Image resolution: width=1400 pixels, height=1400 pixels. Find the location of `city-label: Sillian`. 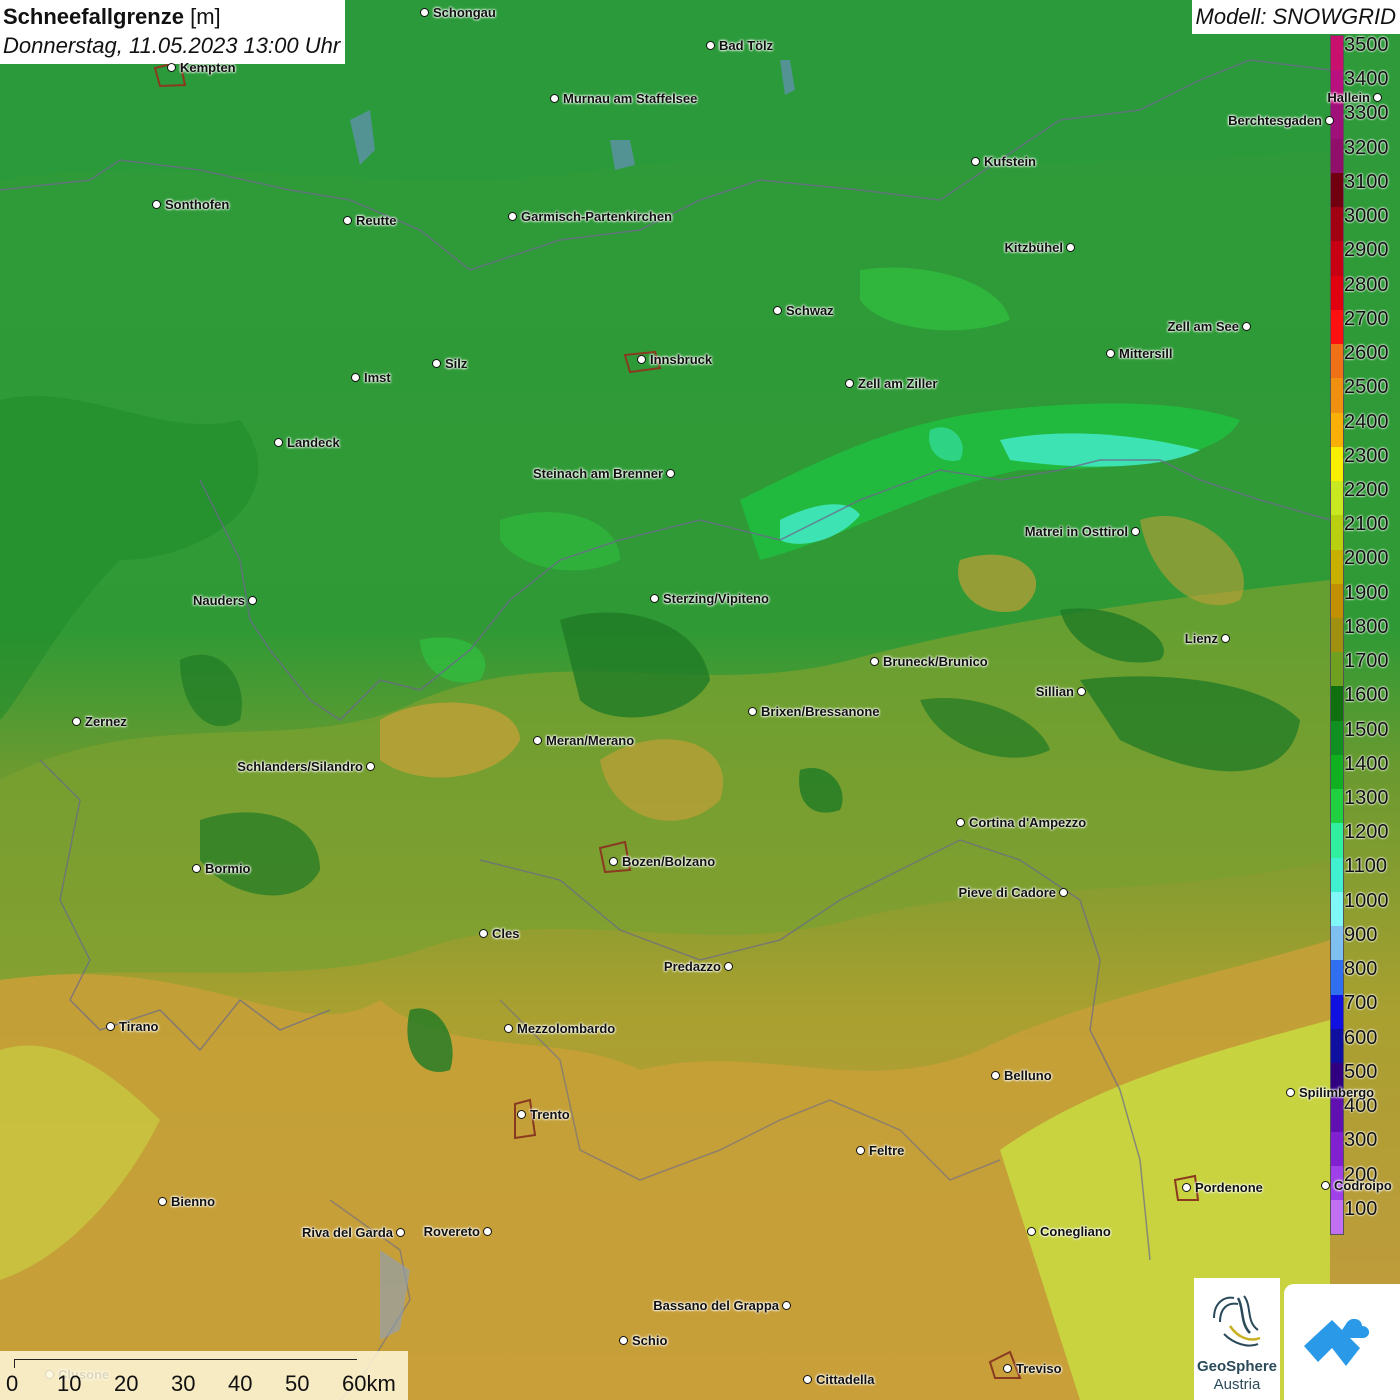

city-label: Sillian is located at coordinates (1055, 692).